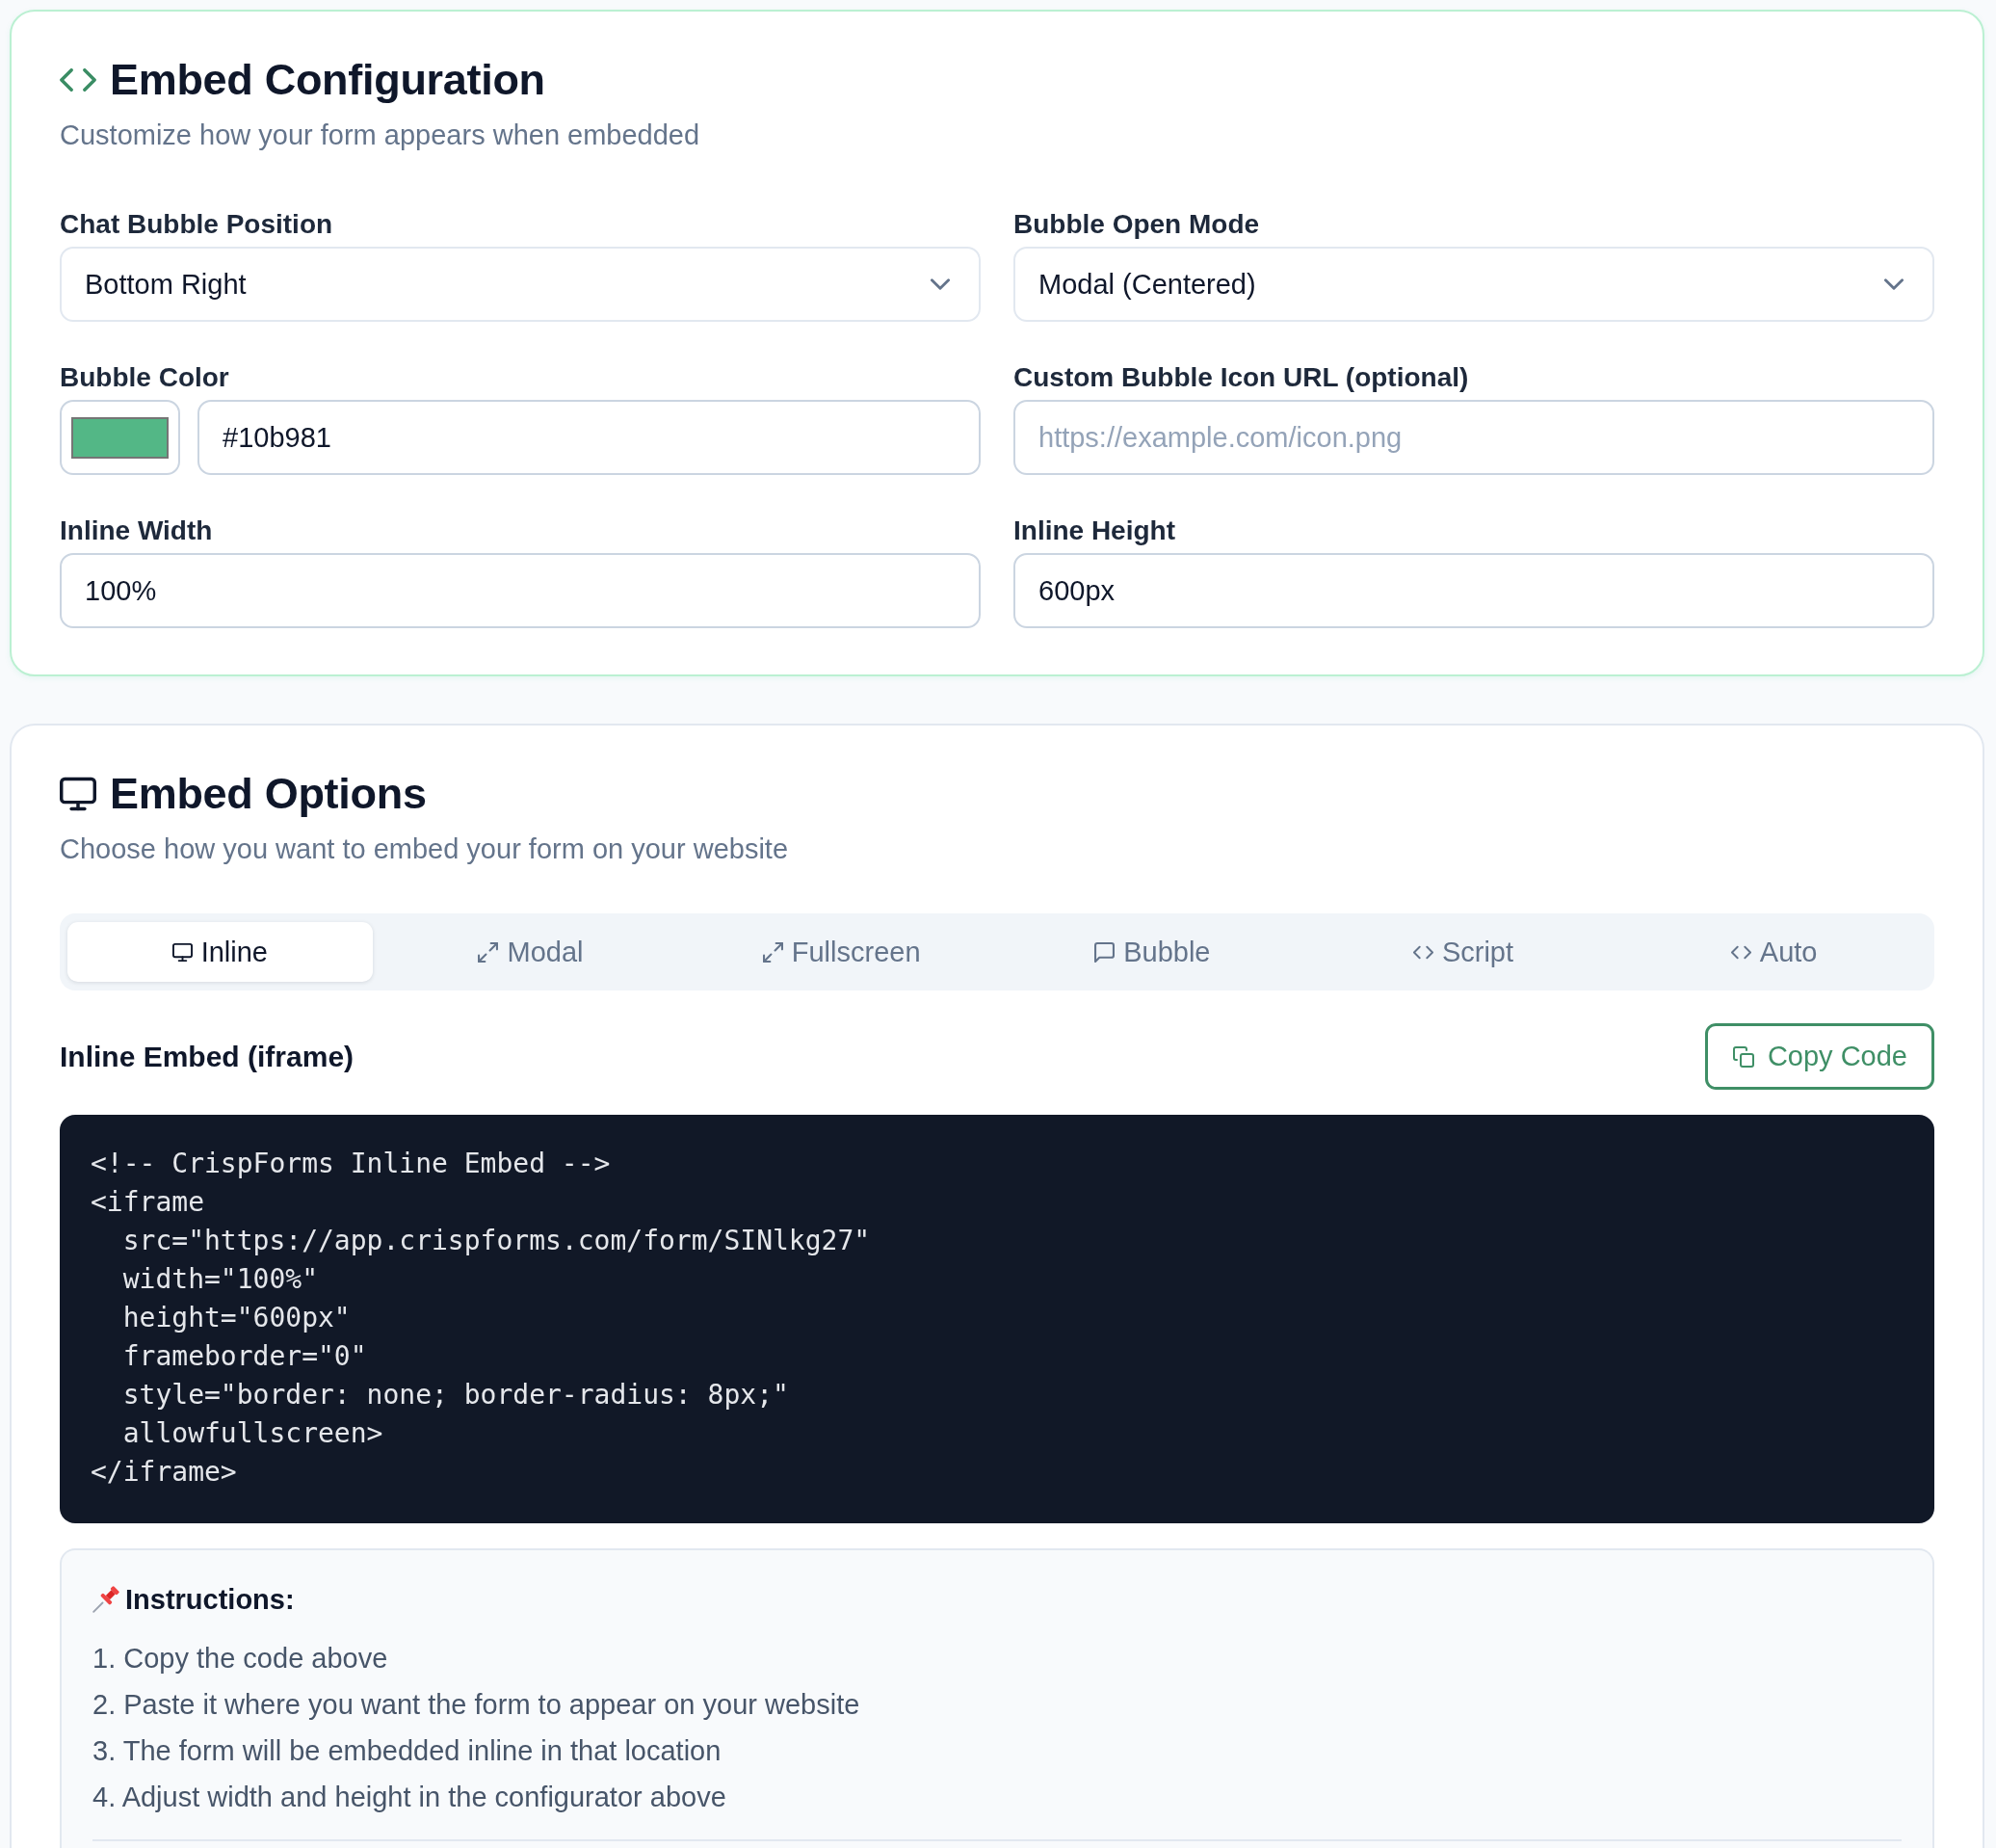  I want to click on tab: Modal, so click(531, 952).